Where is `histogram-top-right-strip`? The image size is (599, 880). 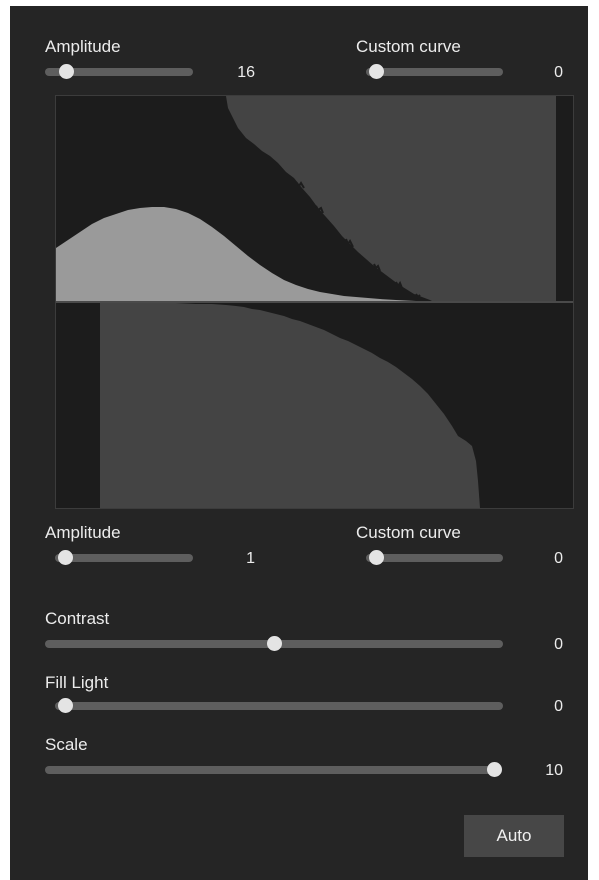 histogram-top-right-strip is located at coordinates (564, 198).